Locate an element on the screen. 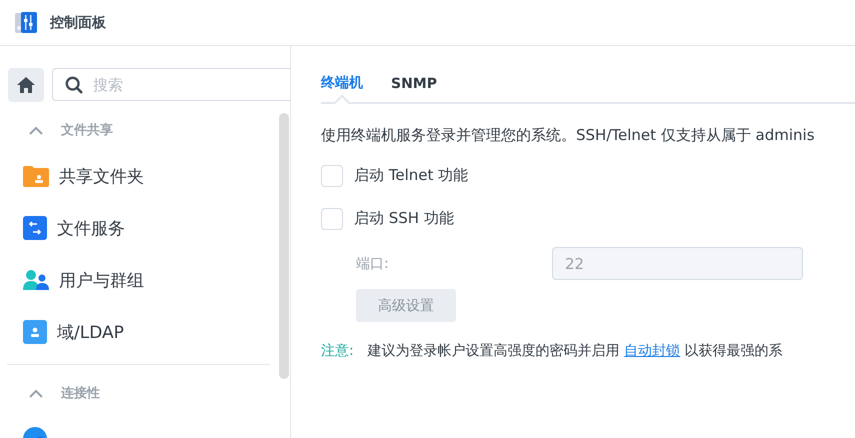  port-label: 端口: is located at coordinates (373, 263).